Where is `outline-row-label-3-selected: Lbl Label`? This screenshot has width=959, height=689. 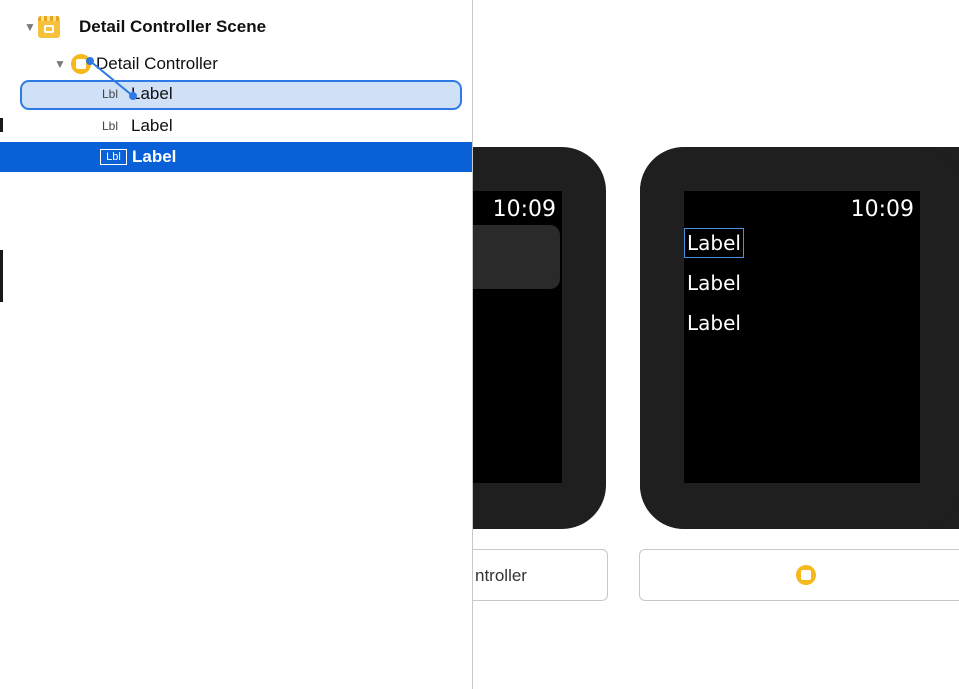
outline-row-label-3-selected: Lbl Label is located at coordinates (236, 157).